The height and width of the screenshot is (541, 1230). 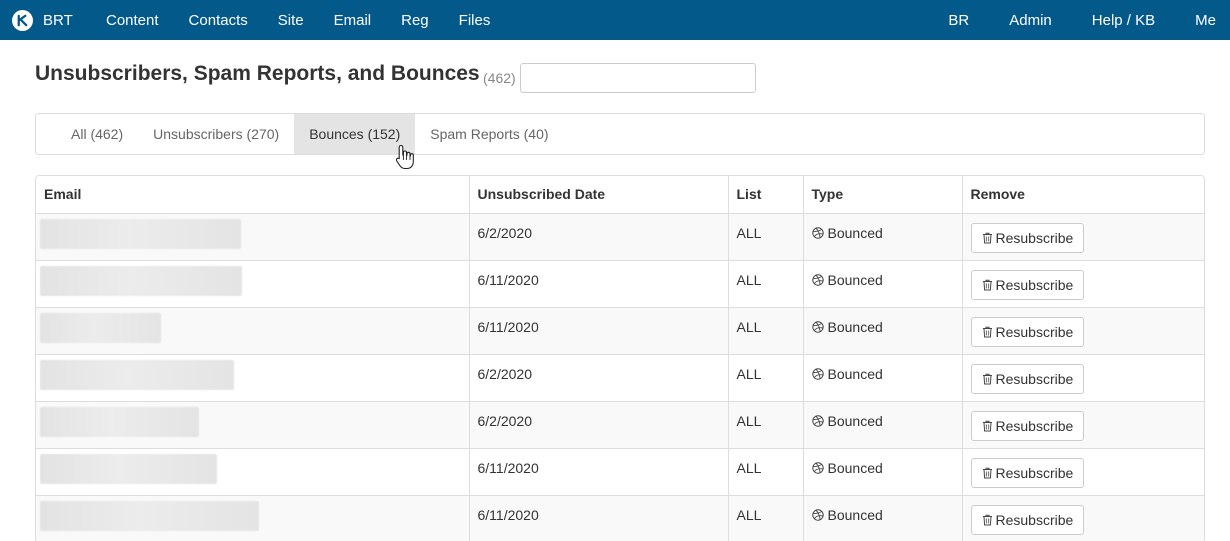 I want to click on column-header-date: Unsubscribed Date, so click(x=599, y=195).